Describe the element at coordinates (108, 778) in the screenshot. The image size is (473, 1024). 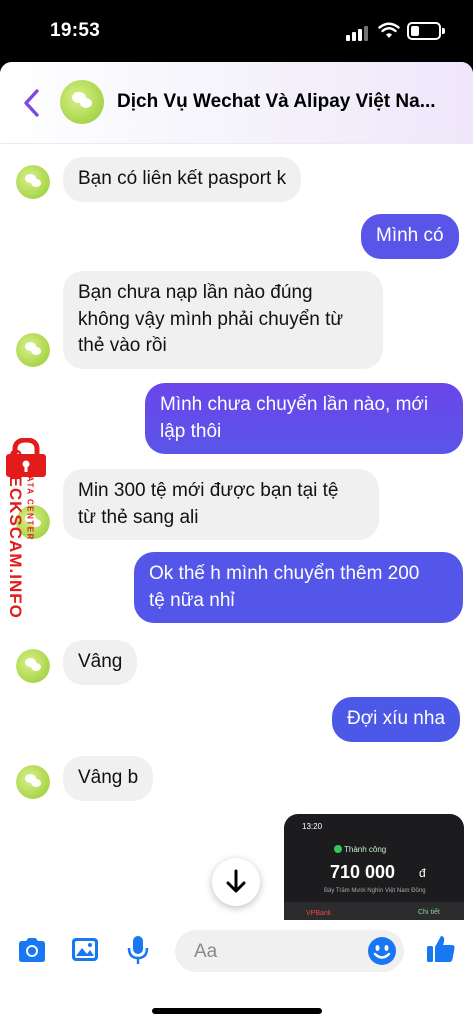
I see `message-bubble: Vâng b` at that location.